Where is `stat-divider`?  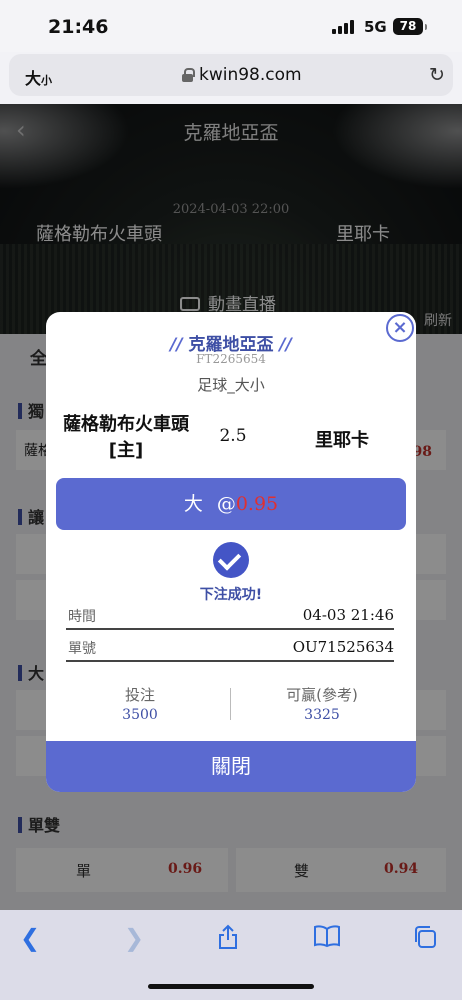
stat-divider is located at coordinates (230, 704).